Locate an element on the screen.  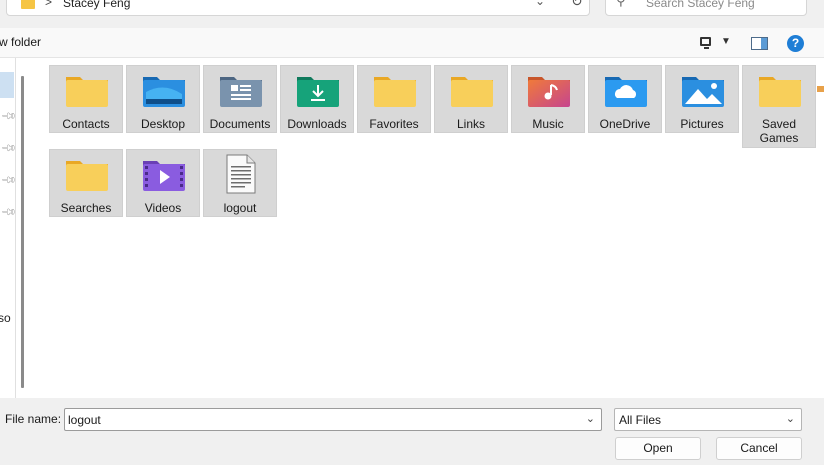
file-name-value: logout is located at coordinates (84, 420).